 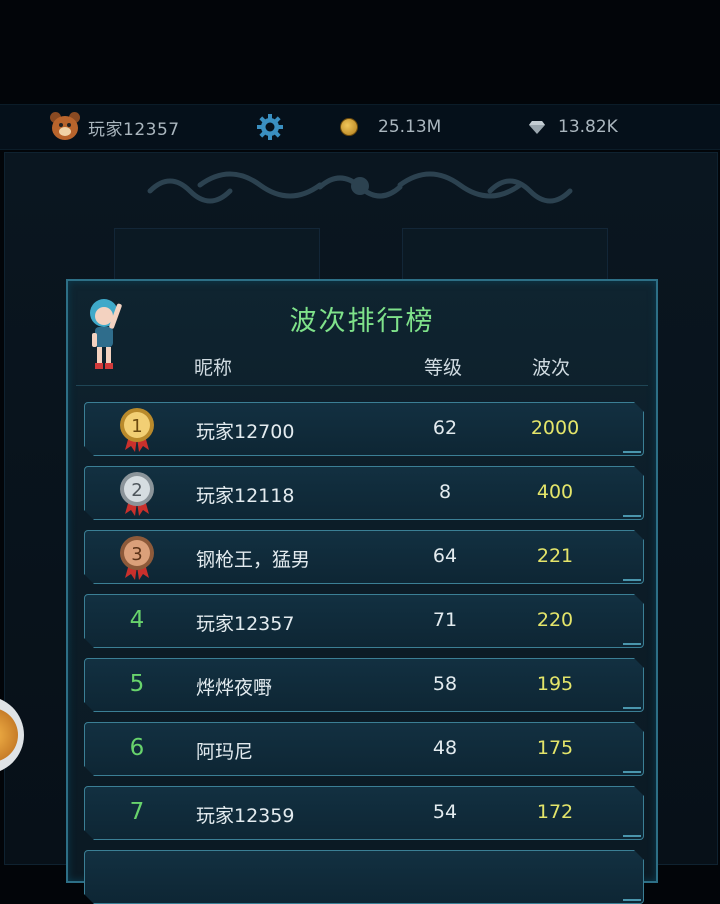 I want to click on column-header-nickname: 昵称, so click(x=213, y=368).